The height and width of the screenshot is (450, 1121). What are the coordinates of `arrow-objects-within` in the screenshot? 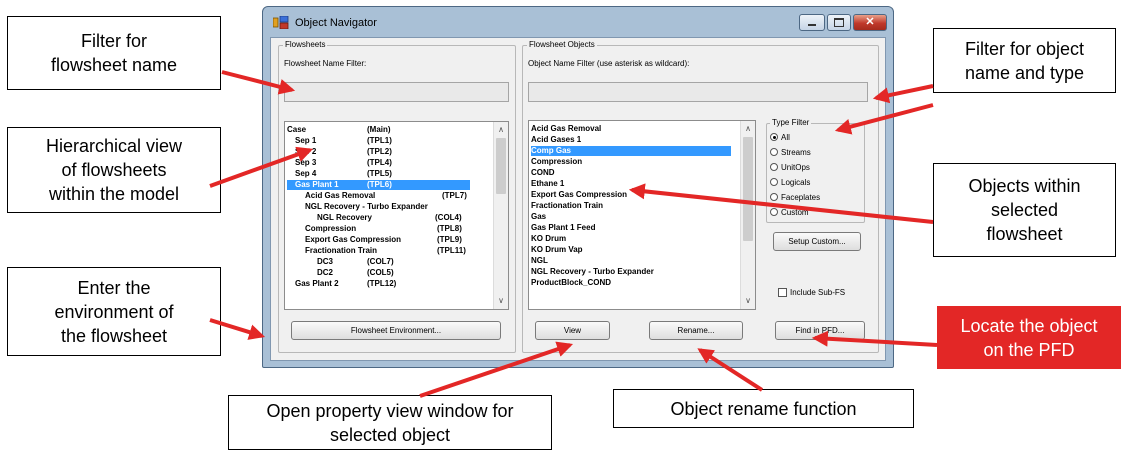 It's located at (781, 203).